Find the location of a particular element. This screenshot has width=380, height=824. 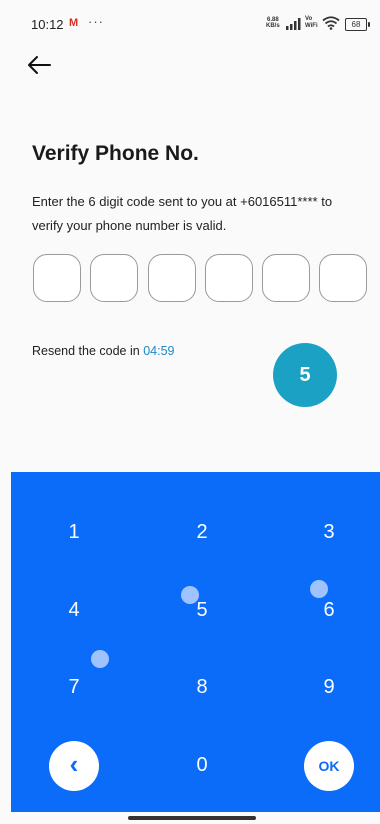

key-3: 3 is located at coordinates (329, 532).